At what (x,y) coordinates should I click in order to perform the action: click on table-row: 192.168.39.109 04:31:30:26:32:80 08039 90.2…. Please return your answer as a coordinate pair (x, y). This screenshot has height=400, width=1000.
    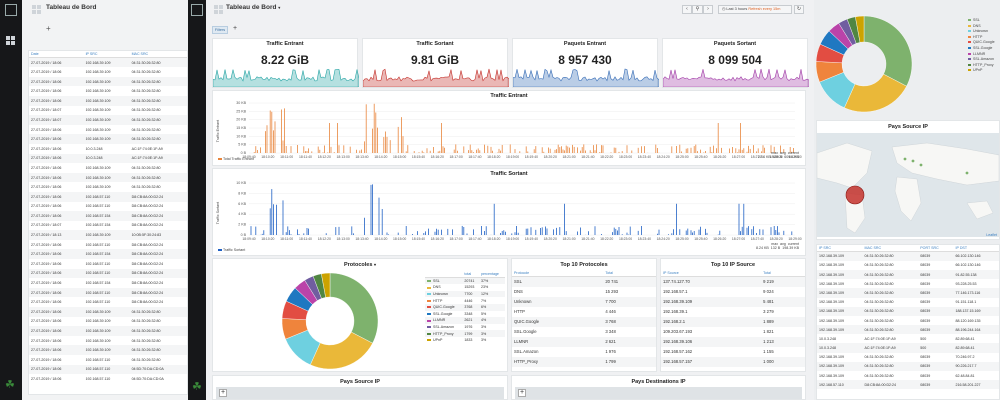
    Looking at the image, I should click on (908, 366).